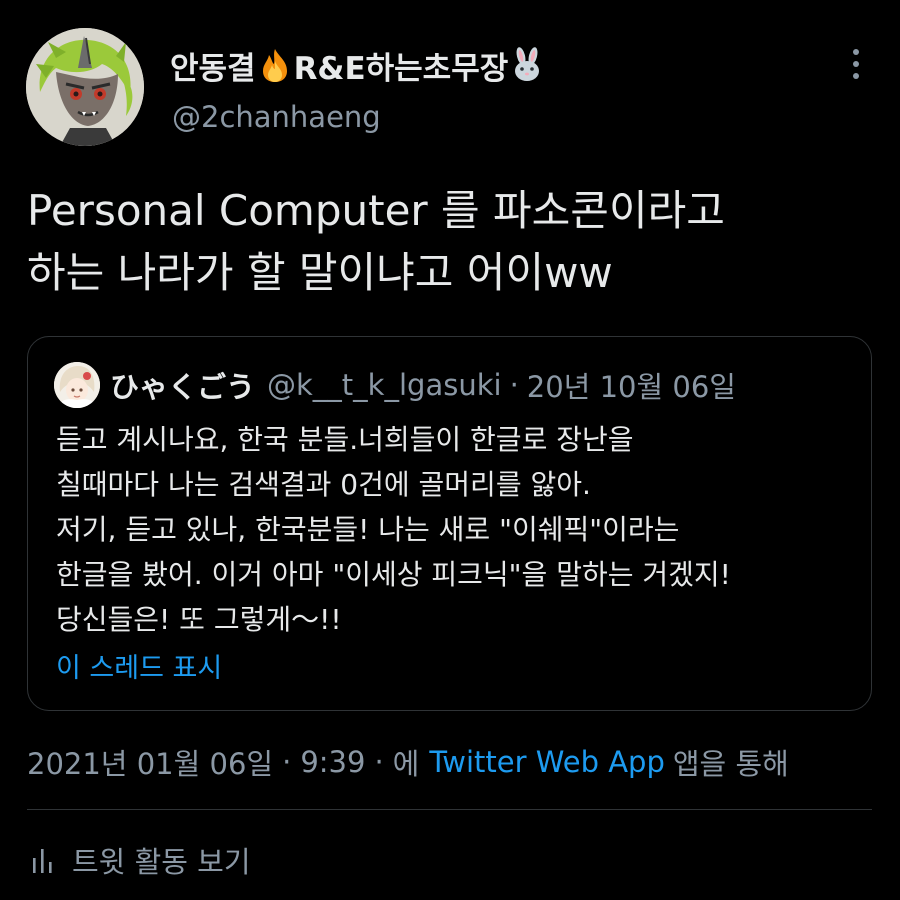 The width and height of the screenshot is (900, 900). Describe the element at coordinates (85, 87) in the screenshot. I see `author-avatar` at that location.